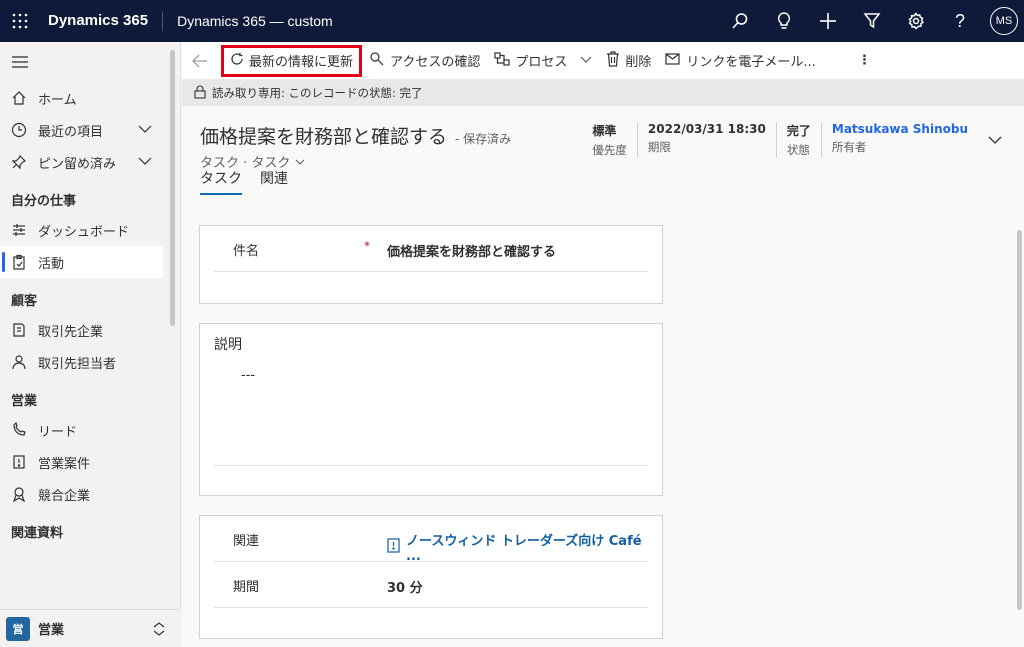 The height and width of the screenshot is (647, 1024). What do you see at coordinates (798, 140) in the screenshot?
I see `header-field-status: 完了 状態` at bounding box center [798, 140].